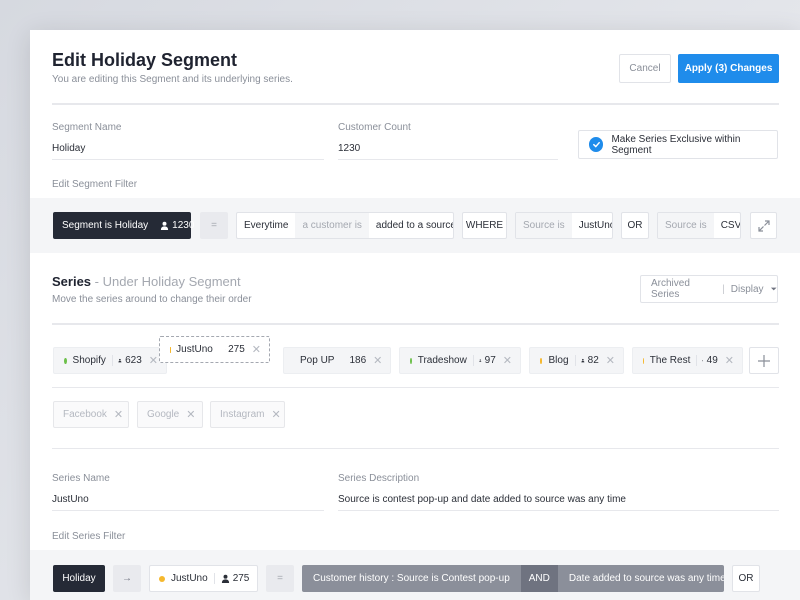  Describe the element at coordinates (415, 448) in the screenshot. I see `archived-row-divider` at that location.